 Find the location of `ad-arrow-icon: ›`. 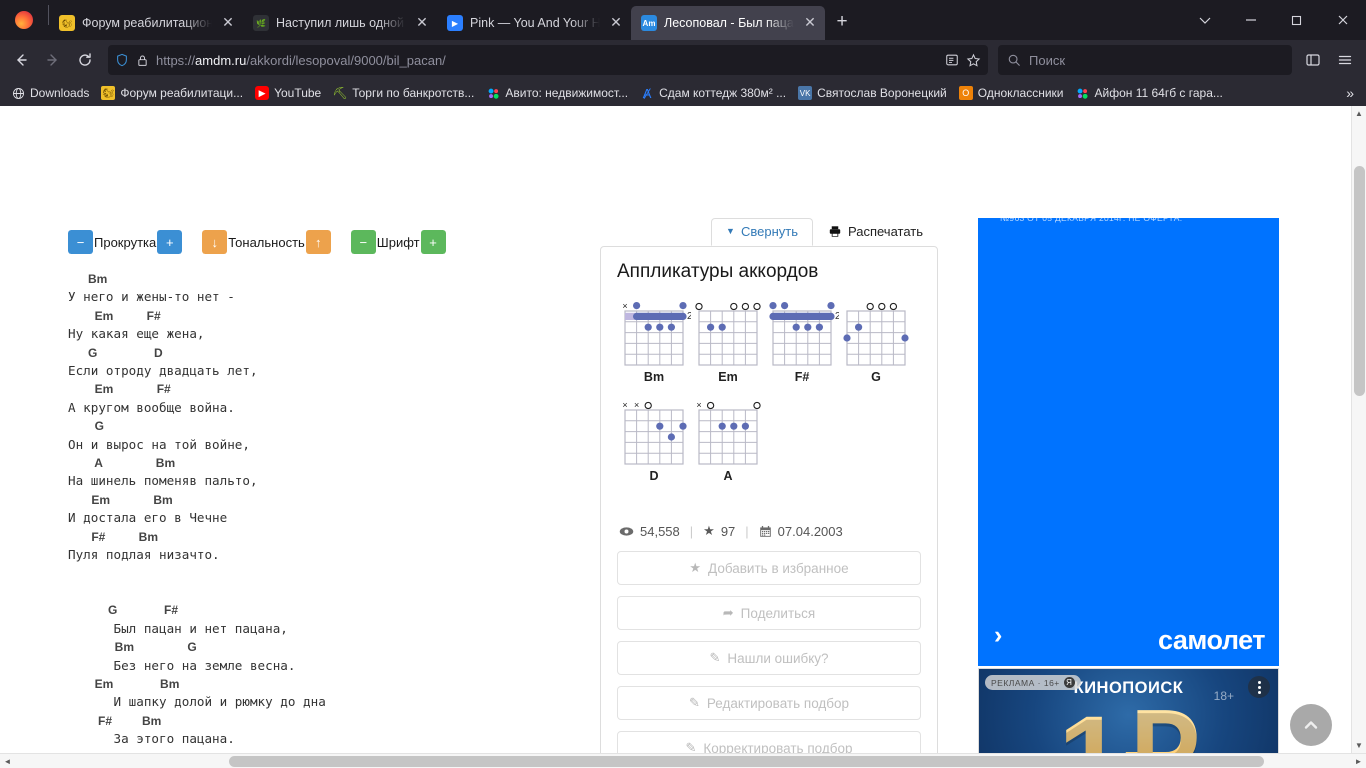

ad-arrow-icon: › is located at coordinates (998, 635).